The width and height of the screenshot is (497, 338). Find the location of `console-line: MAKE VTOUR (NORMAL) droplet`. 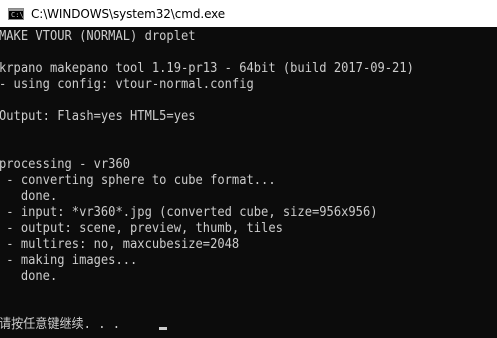

console-line: MAKE VTOUR (NORMAL) droplet is located at coordinates (98, 36).